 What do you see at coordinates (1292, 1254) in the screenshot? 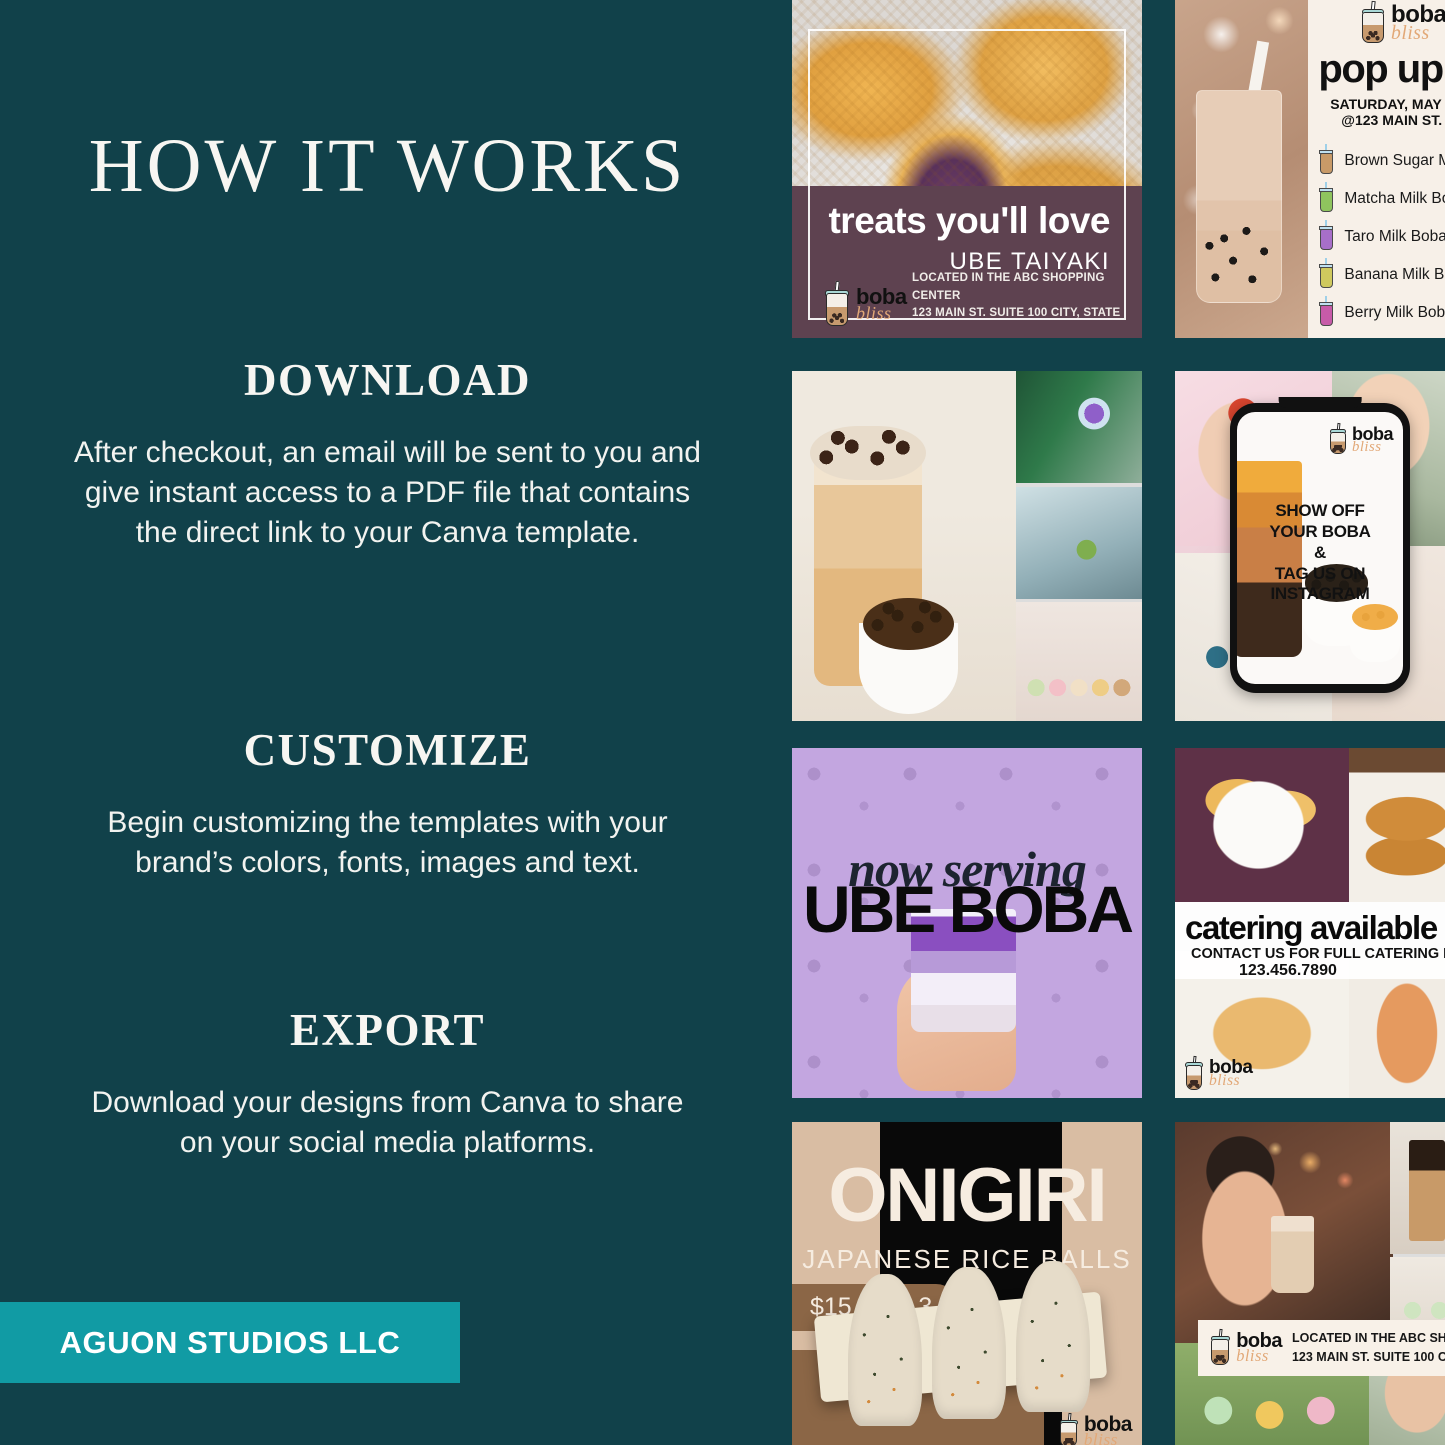
I see `lifestyle-drink-cup` at bounding box center [1292, 1254].